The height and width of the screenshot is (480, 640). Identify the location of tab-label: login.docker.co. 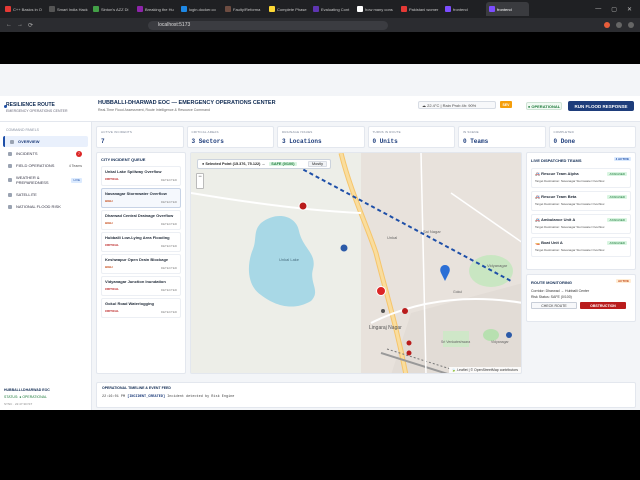
(202, 9).